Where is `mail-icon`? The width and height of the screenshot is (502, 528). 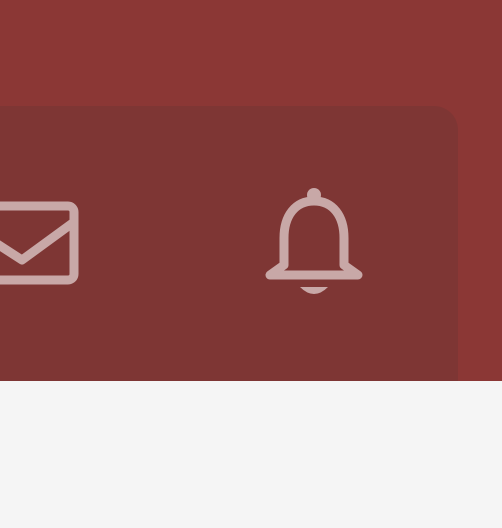 mail-icon is located at coordinates (39, 243).